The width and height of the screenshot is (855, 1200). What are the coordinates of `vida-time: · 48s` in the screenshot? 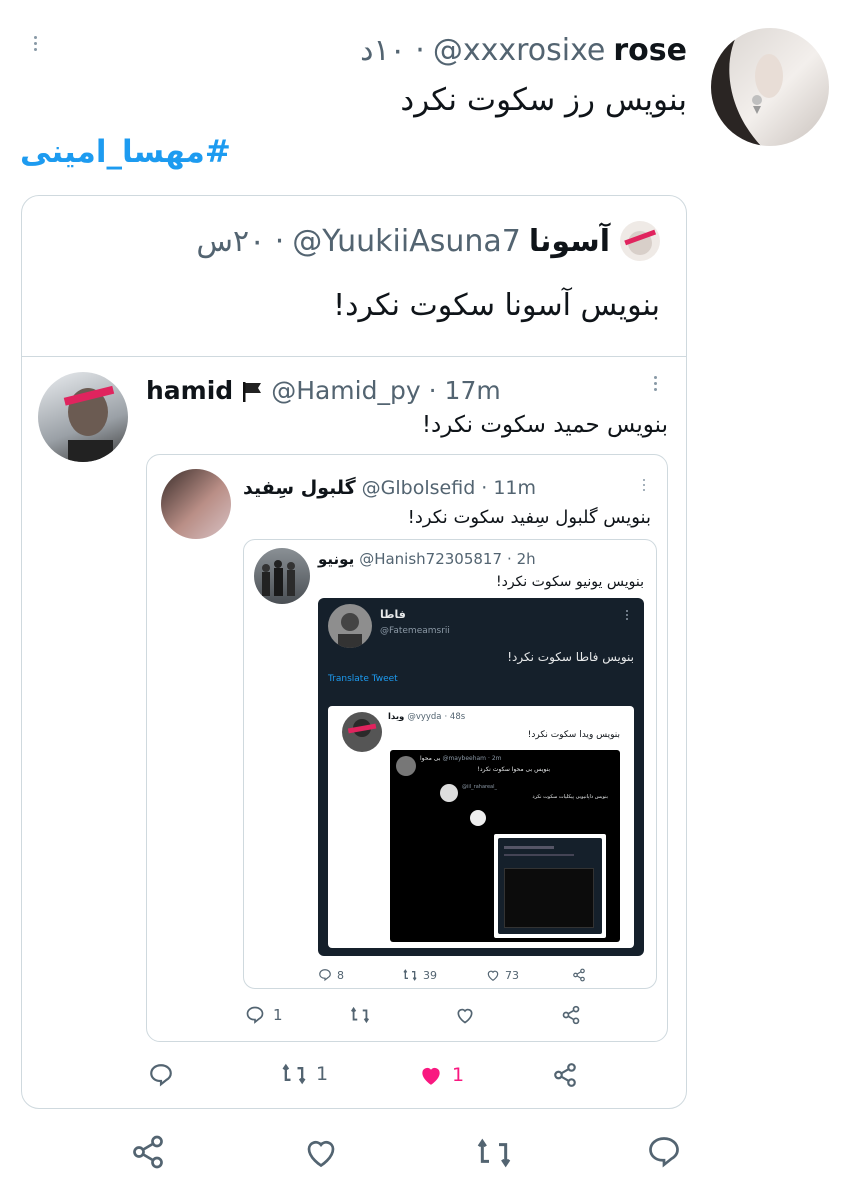 It's located at (455, 717).